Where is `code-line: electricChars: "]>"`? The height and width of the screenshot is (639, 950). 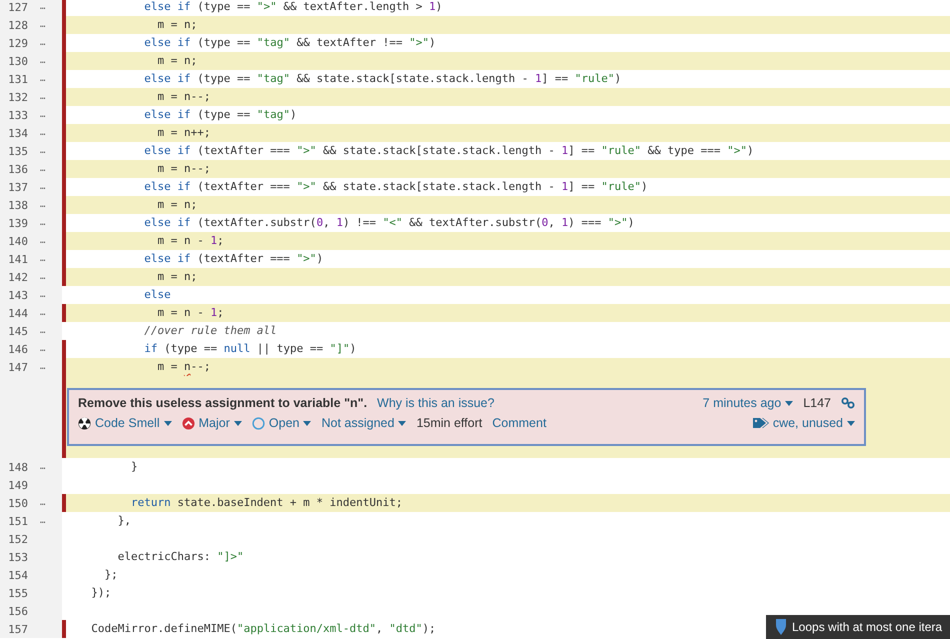 code-line: electricChars: "]>" is located at coordinates (180, 557).